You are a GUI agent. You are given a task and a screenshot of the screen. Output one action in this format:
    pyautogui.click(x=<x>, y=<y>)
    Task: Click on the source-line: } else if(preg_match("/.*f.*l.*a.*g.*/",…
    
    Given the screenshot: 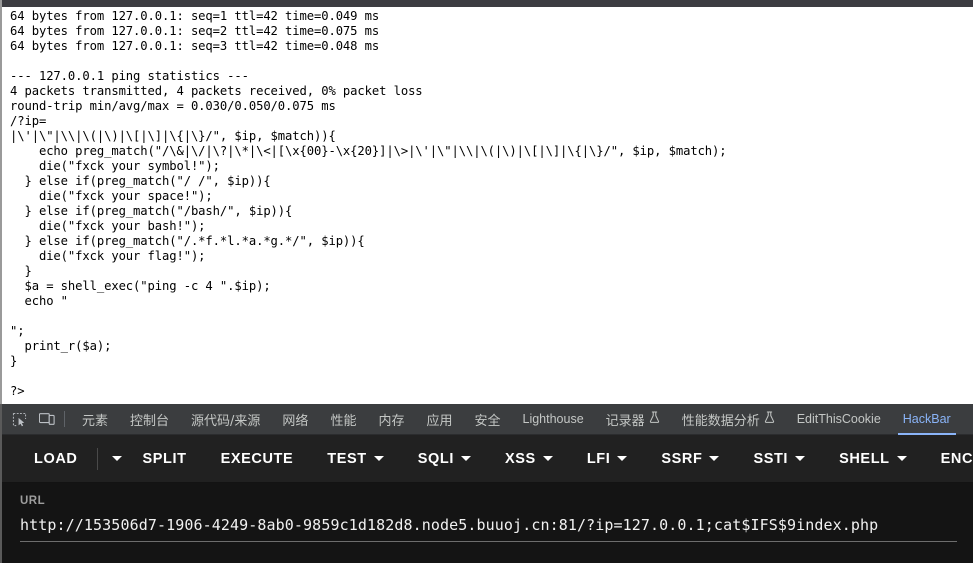 What is the action you would take?
    pyautogui.click(x=187, y=241)
    